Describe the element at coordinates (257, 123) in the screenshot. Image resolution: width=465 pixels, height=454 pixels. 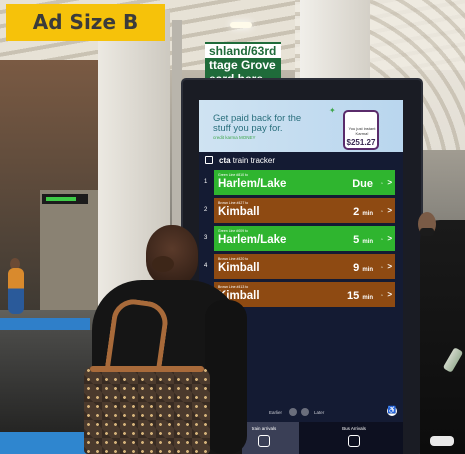
I see `ad-headline: Get paid back for the stuff you pay for.` at that location.